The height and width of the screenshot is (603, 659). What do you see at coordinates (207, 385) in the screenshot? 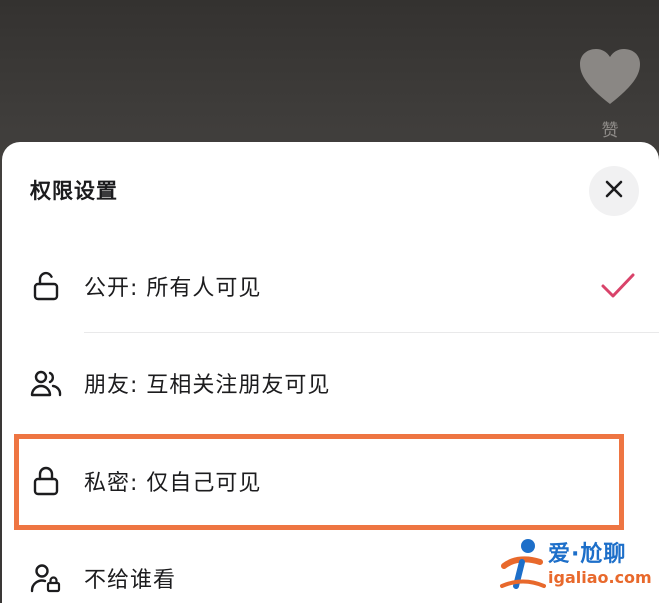
I see `option-label: 朋友: 互相关注朋友可见` at bounding box center [207, 385].